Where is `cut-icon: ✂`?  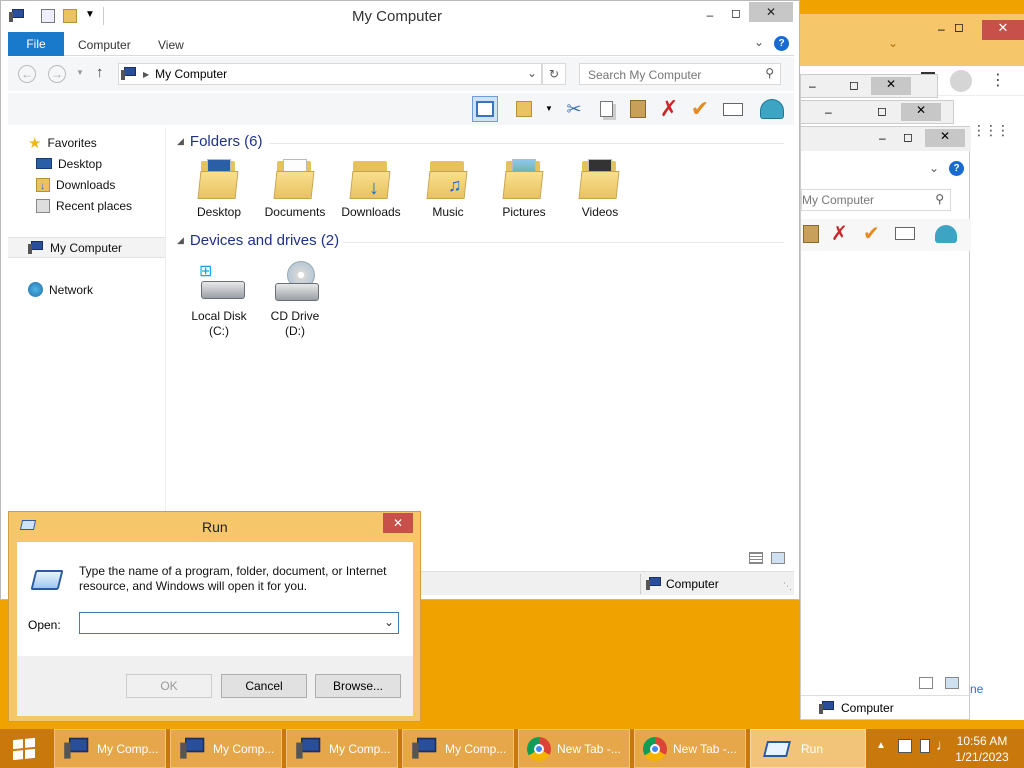 cut-icon: ✂ is located at coordinates (574, 109).